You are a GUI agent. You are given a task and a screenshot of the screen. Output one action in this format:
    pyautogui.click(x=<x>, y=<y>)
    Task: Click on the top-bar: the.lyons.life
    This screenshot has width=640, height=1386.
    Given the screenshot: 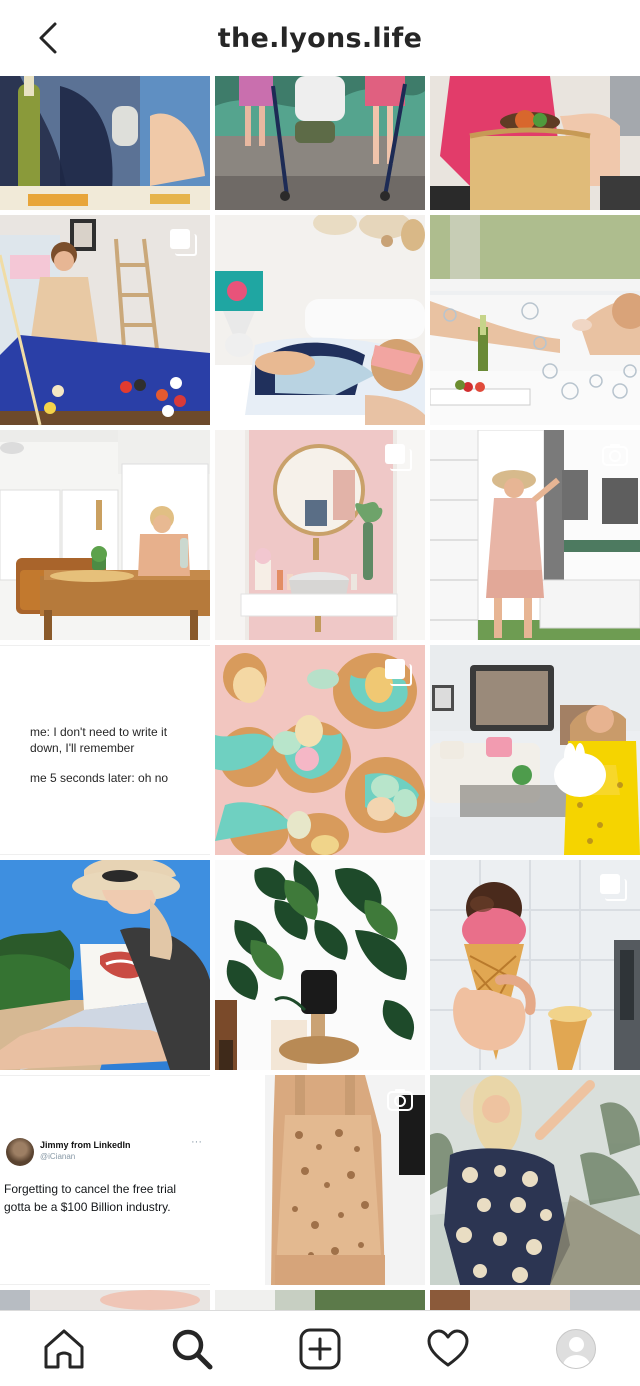 What is the action you would take?
    pyautogui.click(x=320, y=38)
    